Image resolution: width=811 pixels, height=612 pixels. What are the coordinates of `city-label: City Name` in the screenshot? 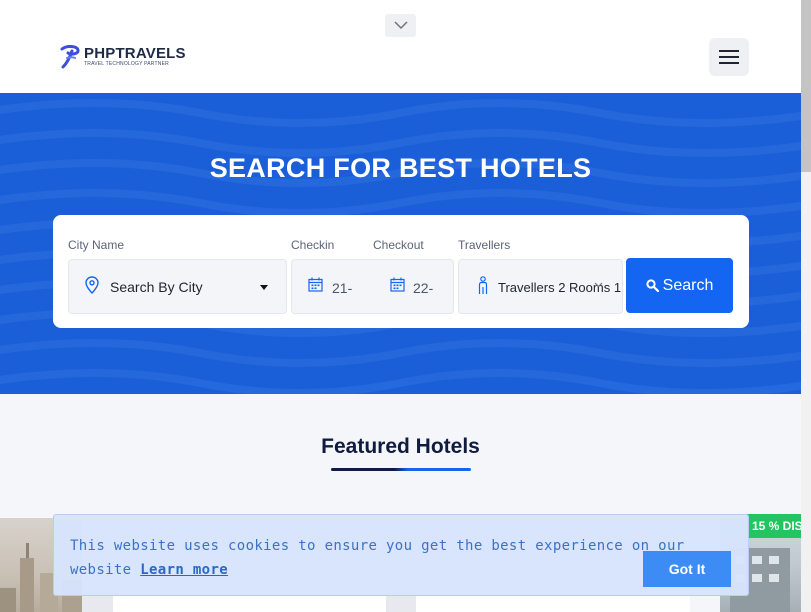 It's located at (96, 245).